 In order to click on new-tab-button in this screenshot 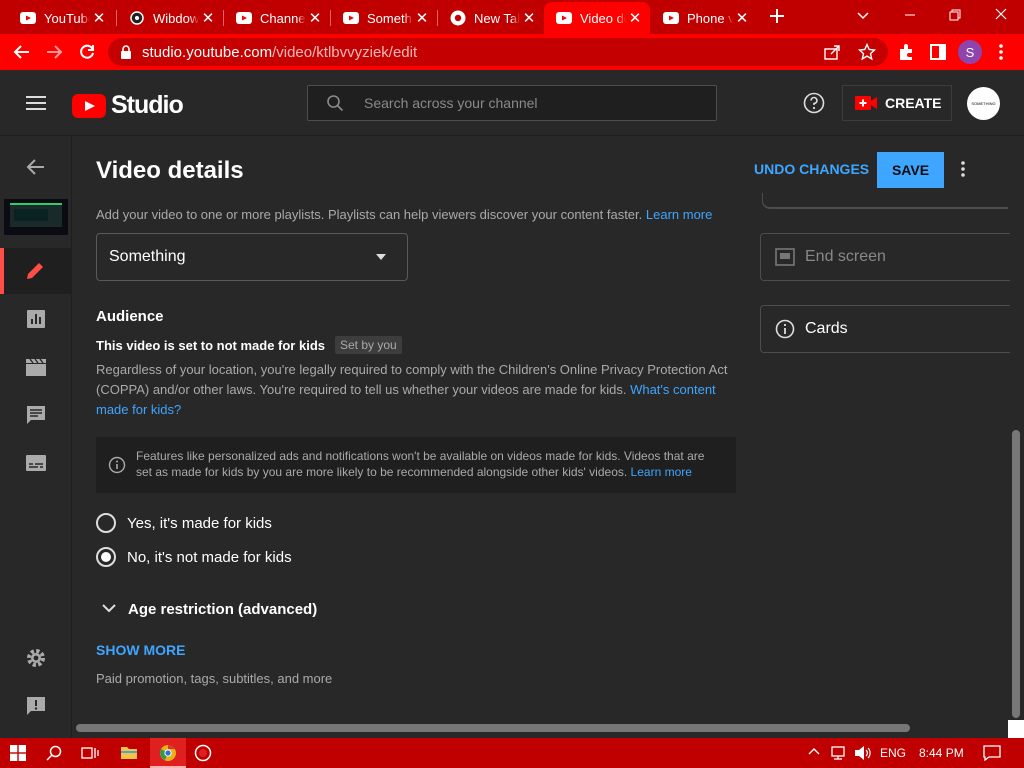, I will do `click(777, 16)`.